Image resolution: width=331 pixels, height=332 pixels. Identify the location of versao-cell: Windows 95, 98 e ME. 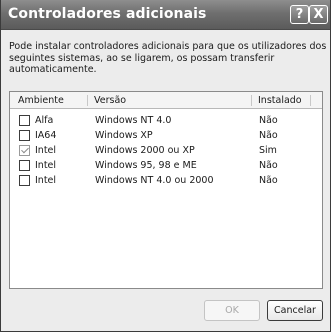
(146, 165).